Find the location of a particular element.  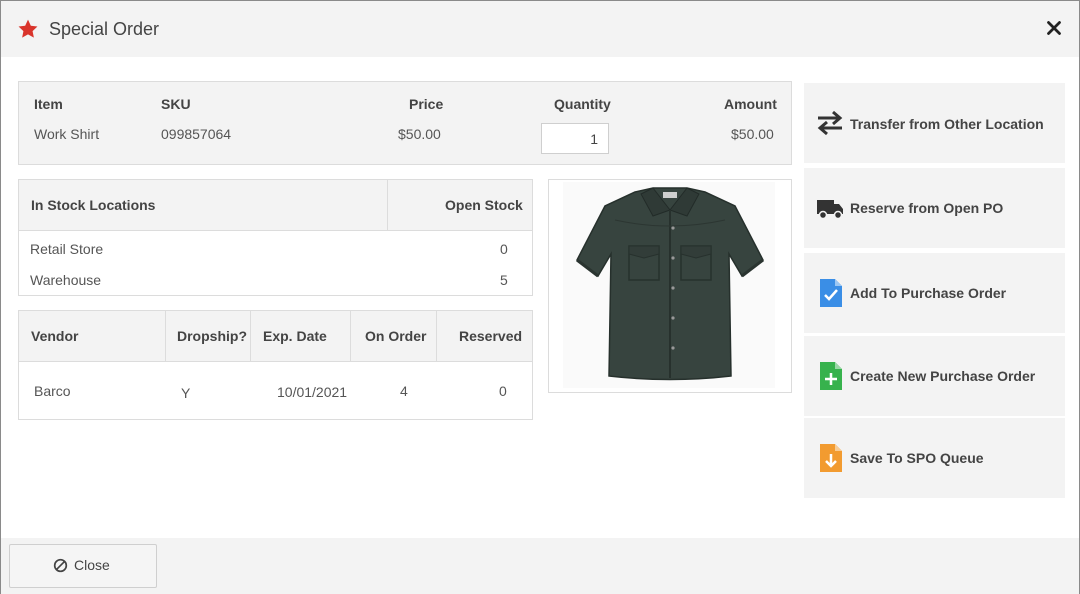

document-check-icon is located at coordinates (831, 293).